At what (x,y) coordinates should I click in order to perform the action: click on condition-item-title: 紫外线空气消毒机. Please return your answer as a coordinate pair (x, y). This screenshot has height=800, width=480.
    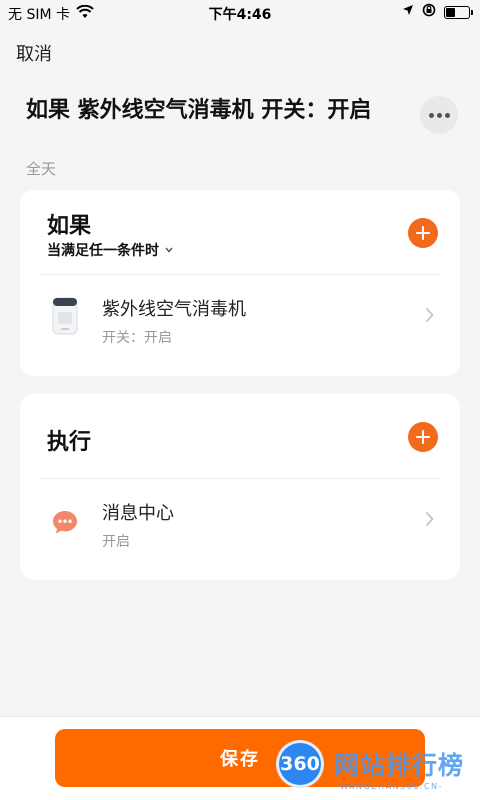
    Looking at the image, I should click on (174, 309).